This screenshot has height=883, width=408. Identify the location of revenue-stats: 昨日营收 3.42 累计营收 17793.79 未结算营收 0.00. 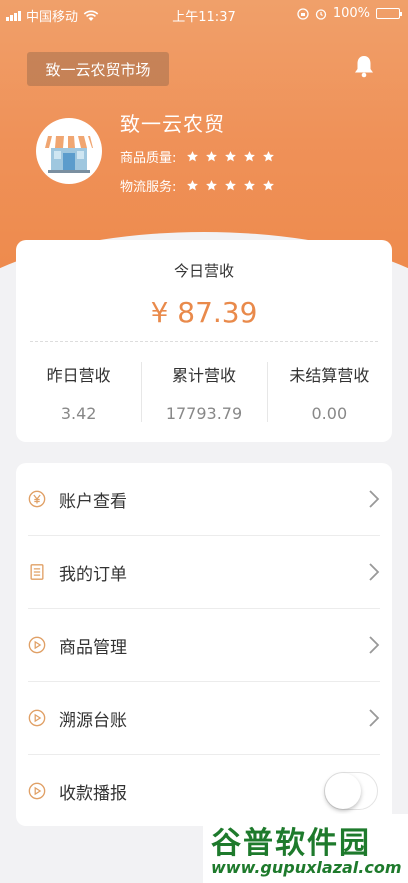
(204, 392).